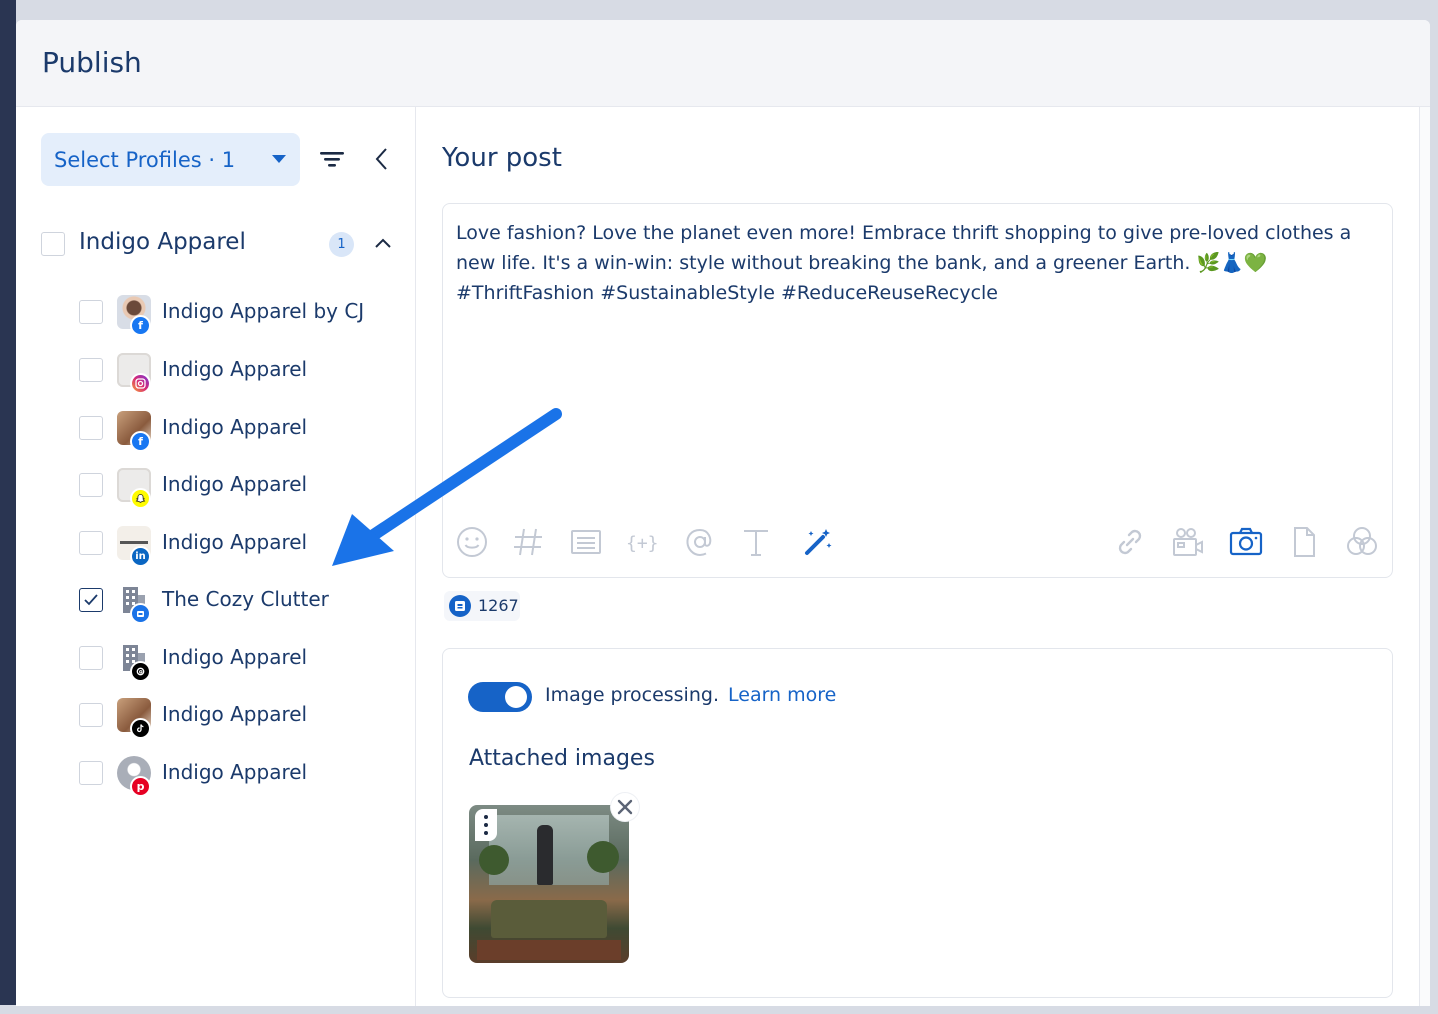 This screenshot has height=1014, width=1438. What do you see at coordinates (140, 728) in the screenshot?
I see `tiktok-icon` at bounding box center [140, 728].